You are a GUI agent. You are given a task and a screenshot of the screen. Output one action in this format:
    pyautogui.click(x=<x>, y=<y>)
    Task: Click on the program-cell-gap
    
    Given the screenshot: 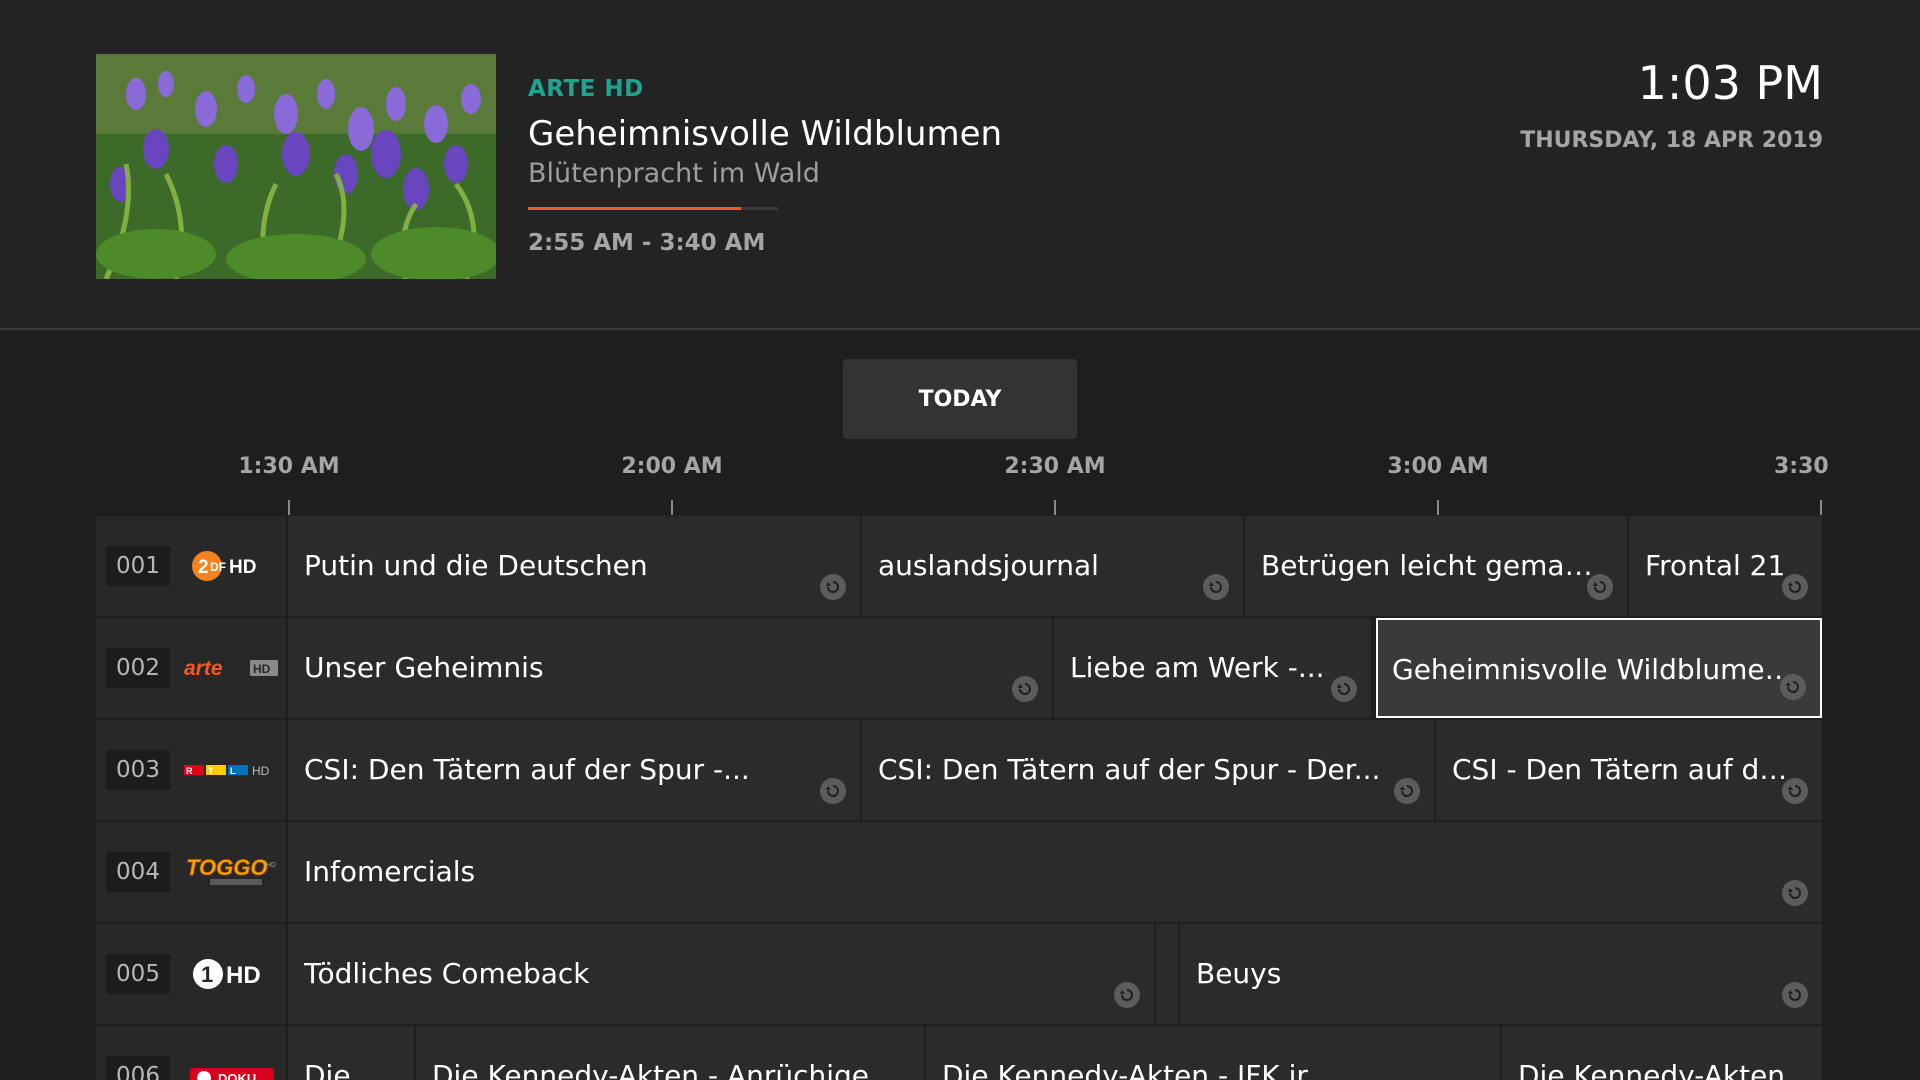 What is the action you would take?
    pyautogui.click(x=1167, y=974)
    